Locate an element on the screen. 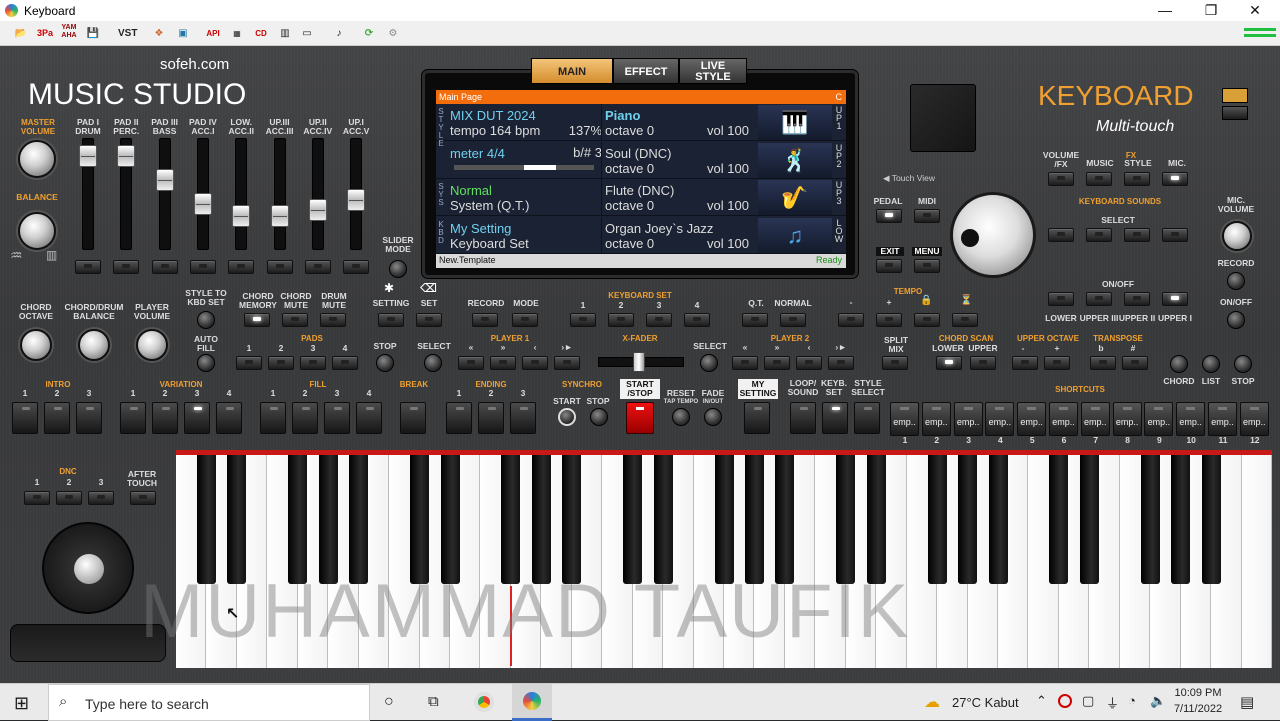 This screenshot has height=721, width=1280. drum-mute-button is located at coordinates (333, 320).